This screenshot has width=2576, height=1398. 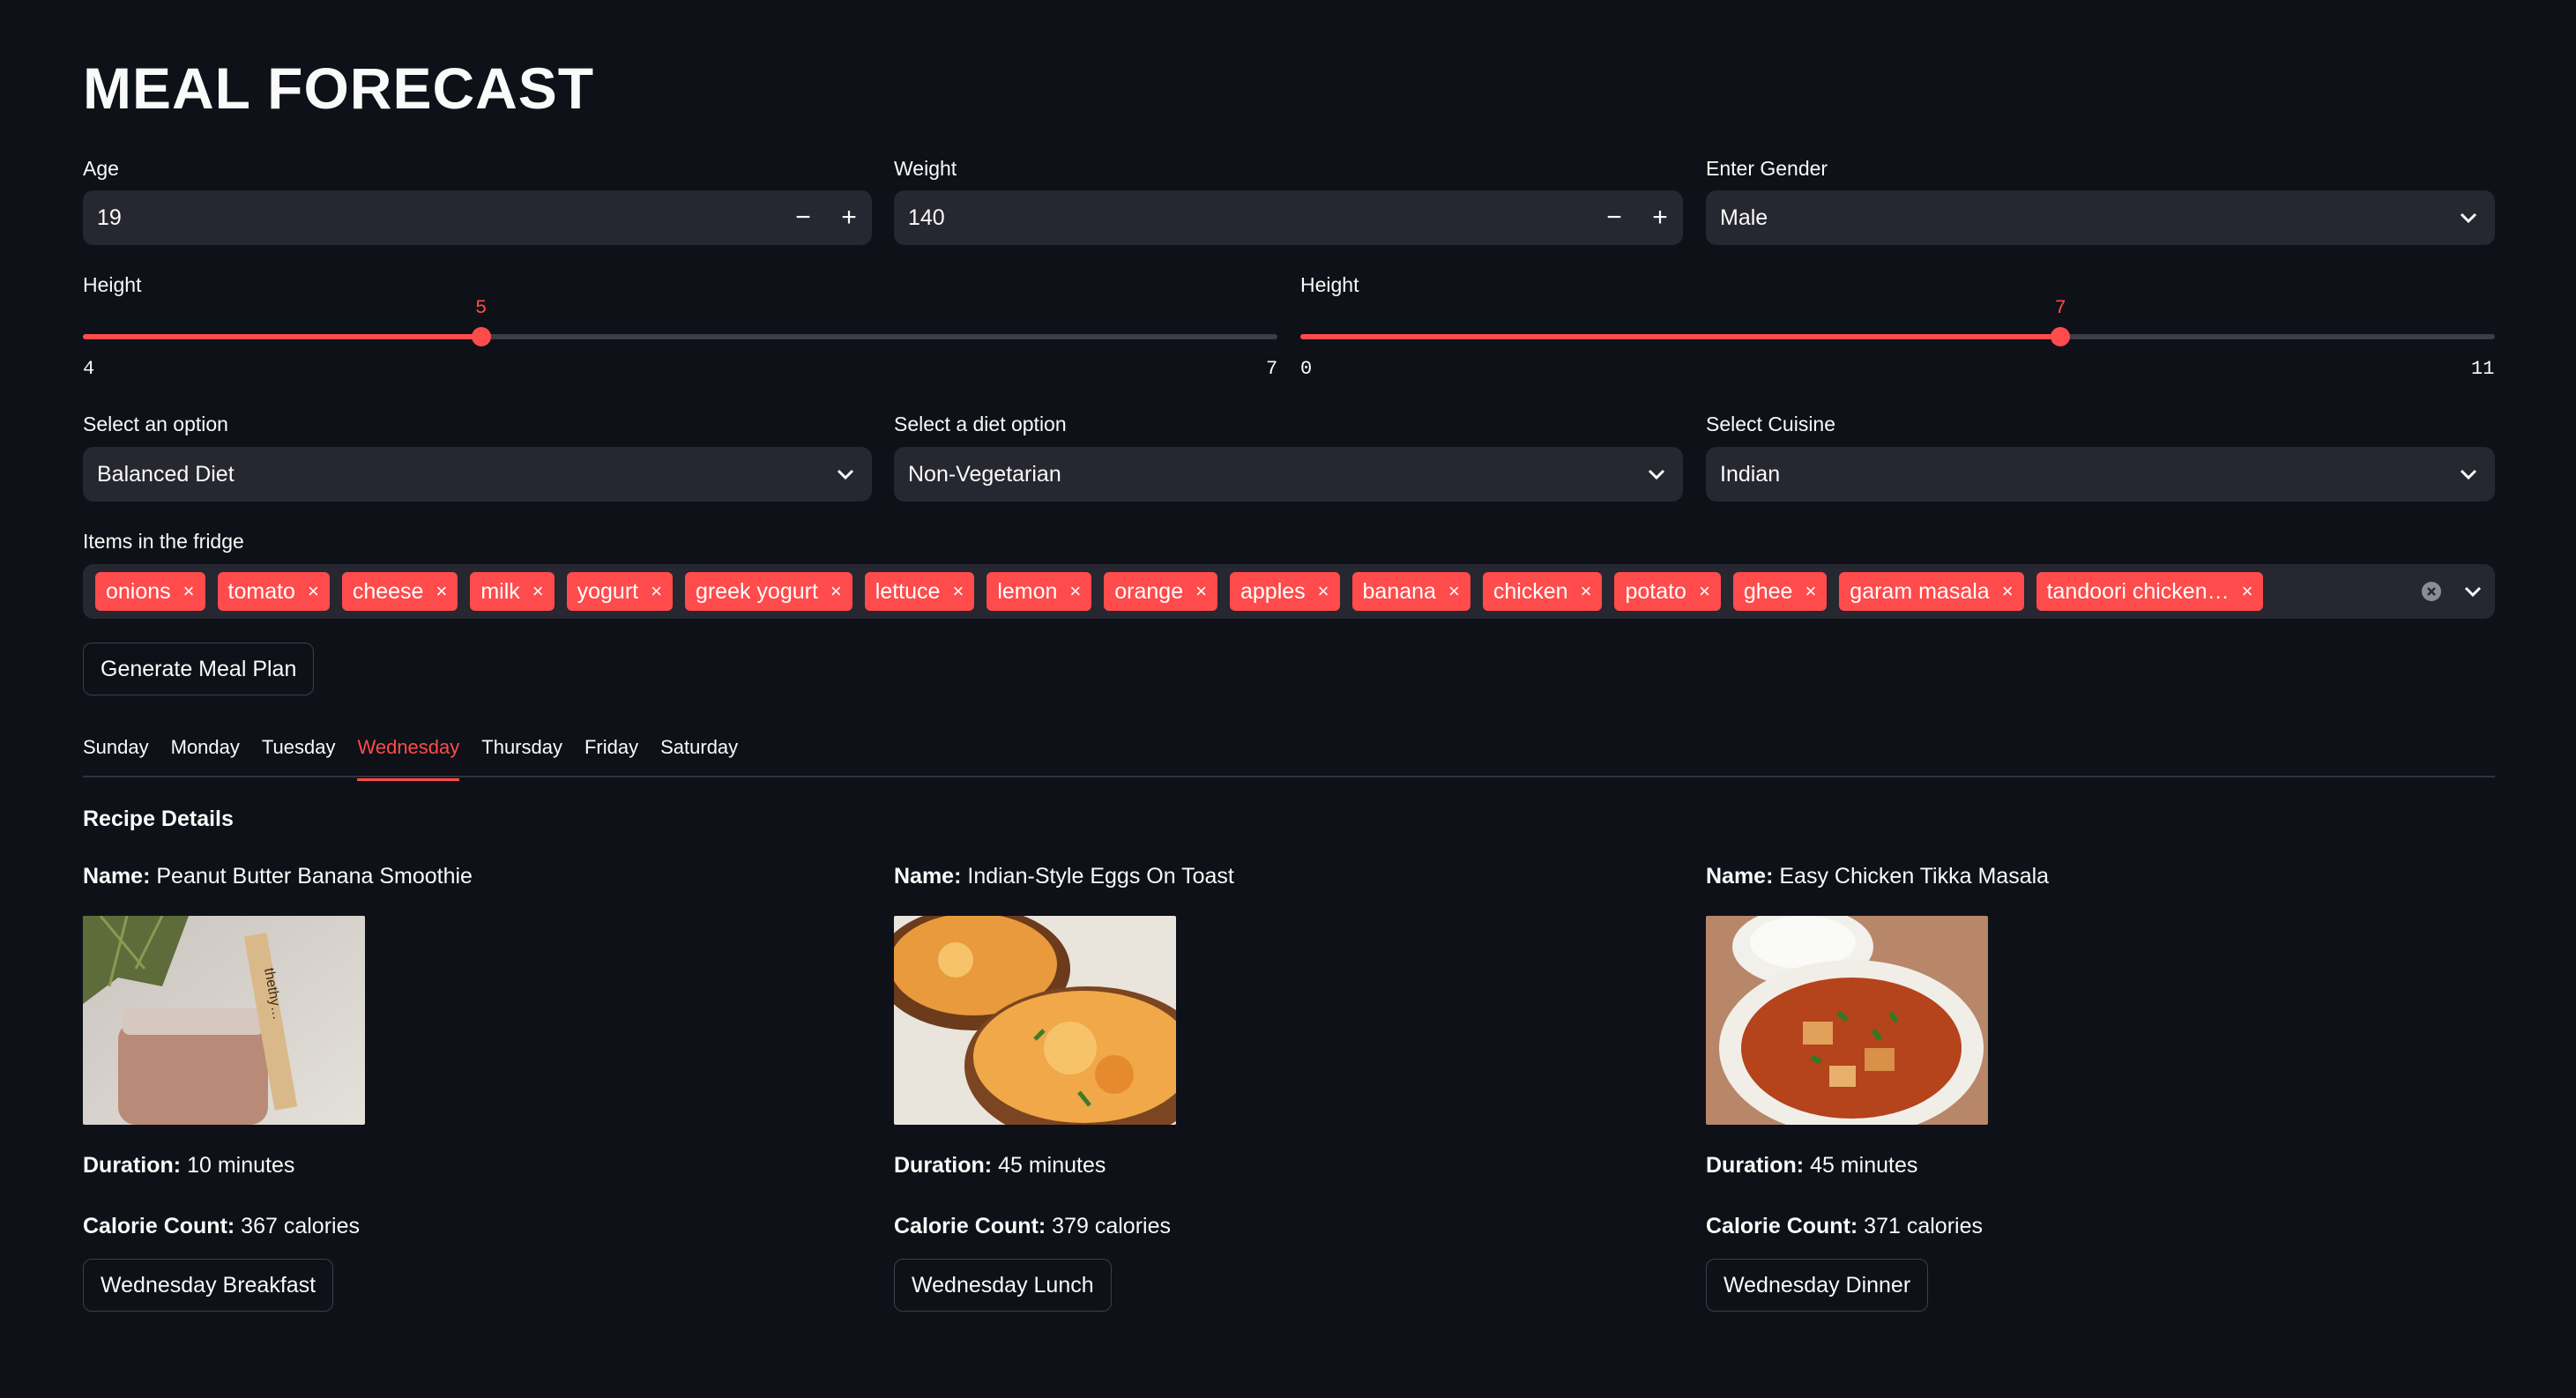 What do you see at coordinates (925, 168) in the screenshot?
I see `weight-label: Weight` at bounding box center [925, 168].